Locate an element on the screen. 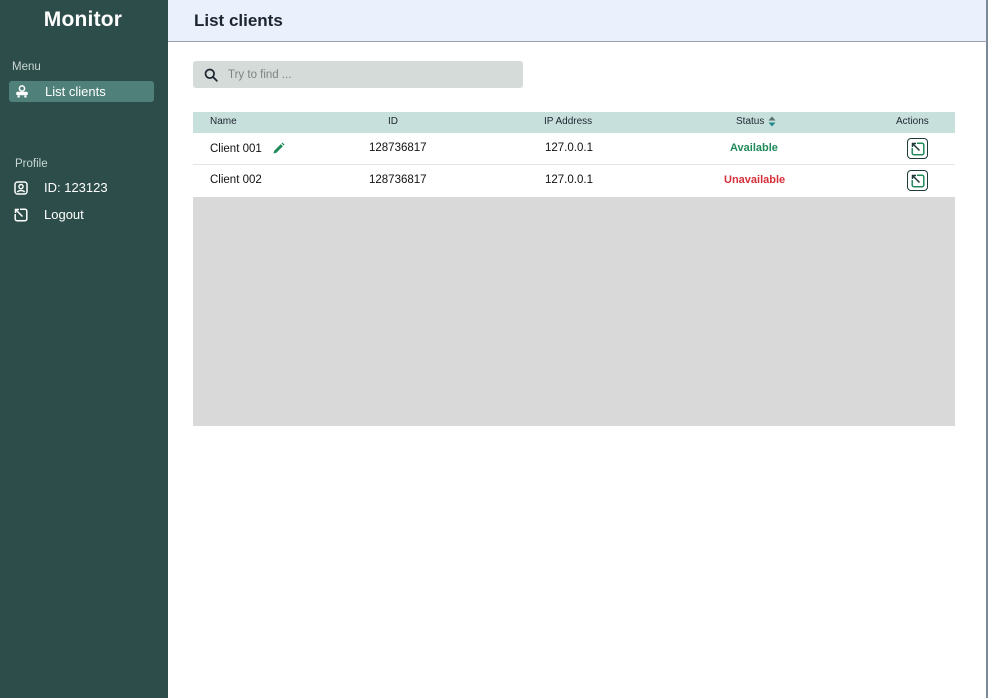  client-name: Client 001 is located at coordinates (236, 148).